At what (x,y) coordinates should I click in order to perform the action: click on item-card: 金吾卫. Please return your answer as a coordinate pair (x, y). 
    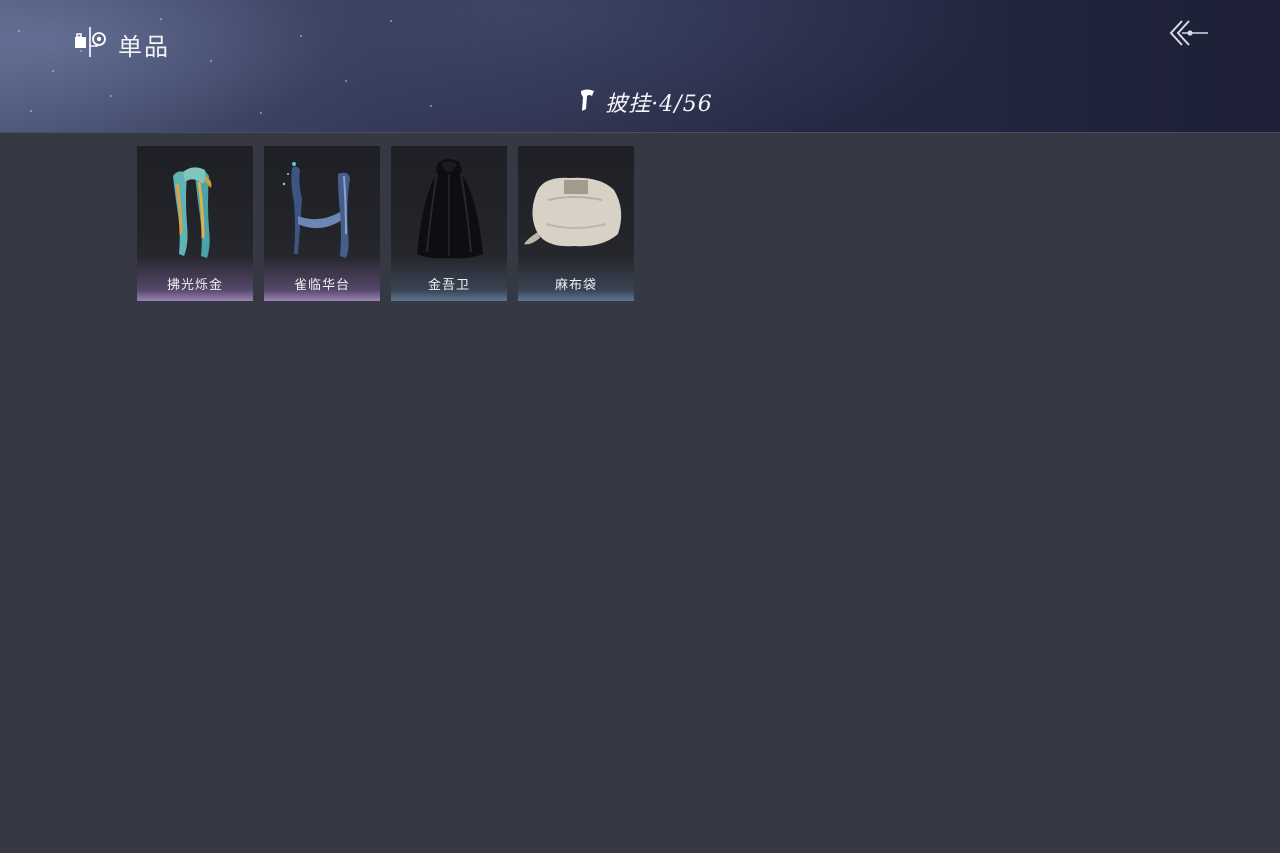
    Looking at the image, I should click on (449, 223).